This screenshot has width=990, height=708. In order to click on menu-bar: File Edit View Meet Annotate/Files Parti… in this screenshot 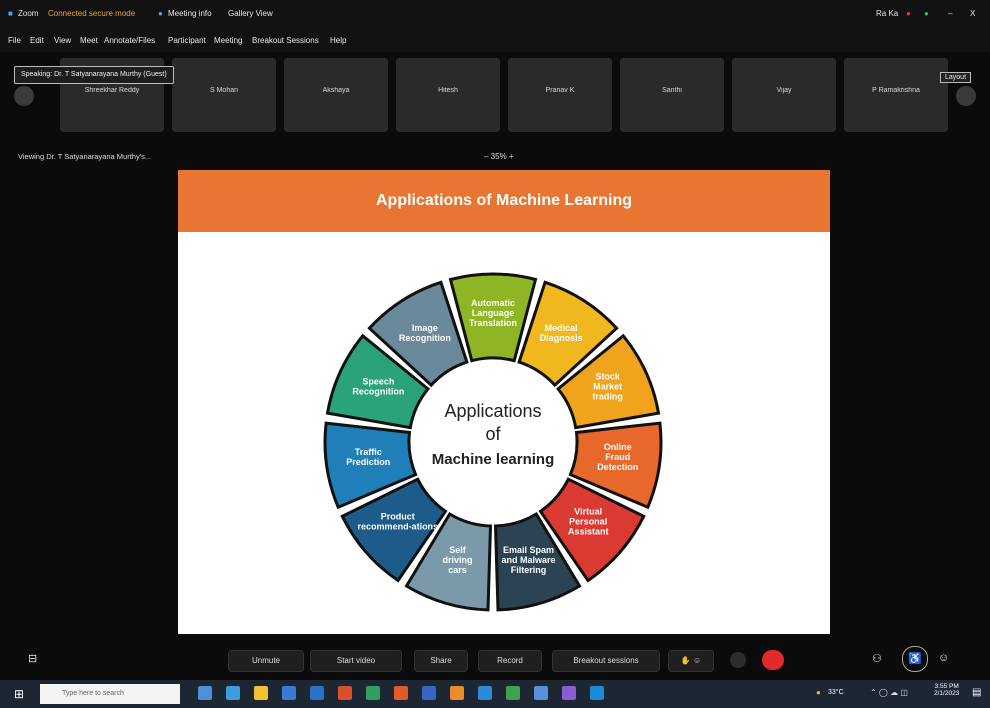, I will do `click(495, 41)`.